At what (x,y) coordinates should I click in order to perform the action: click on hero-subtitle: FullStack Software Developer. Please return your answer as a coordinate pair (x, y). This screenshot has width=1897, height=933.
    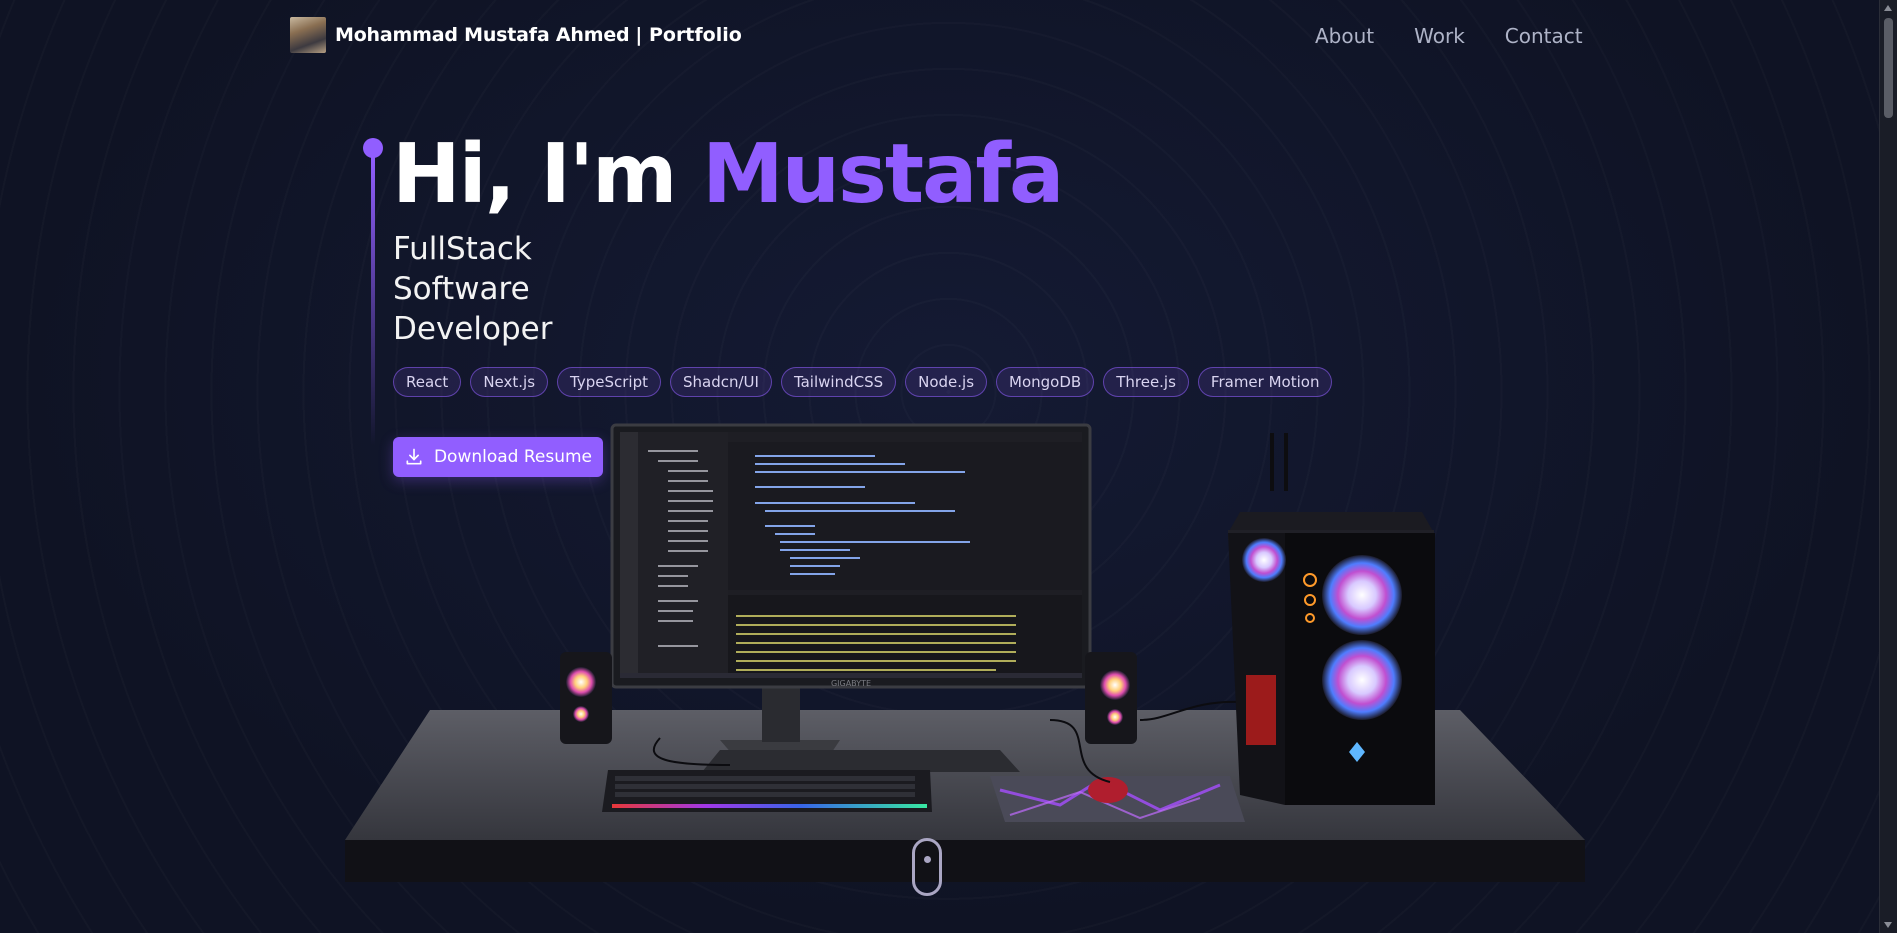
    Looking at the image, I should click on (472, 289).